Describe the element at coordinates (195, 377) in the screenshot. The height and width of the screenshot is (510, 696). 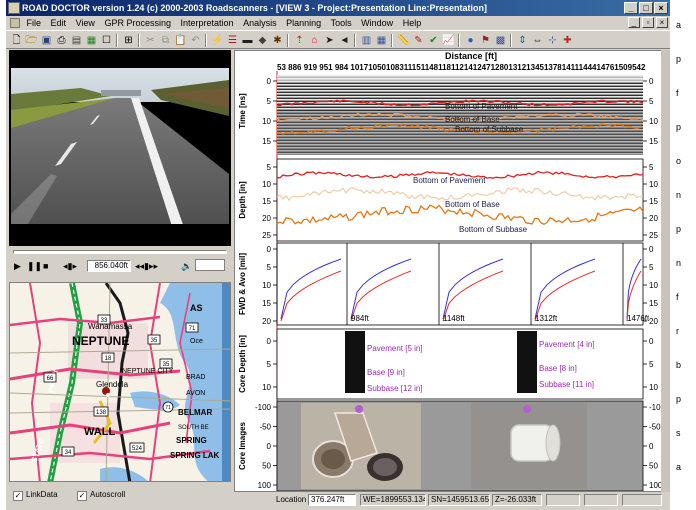
I see `map-label-bradley: BRAD` at that location.